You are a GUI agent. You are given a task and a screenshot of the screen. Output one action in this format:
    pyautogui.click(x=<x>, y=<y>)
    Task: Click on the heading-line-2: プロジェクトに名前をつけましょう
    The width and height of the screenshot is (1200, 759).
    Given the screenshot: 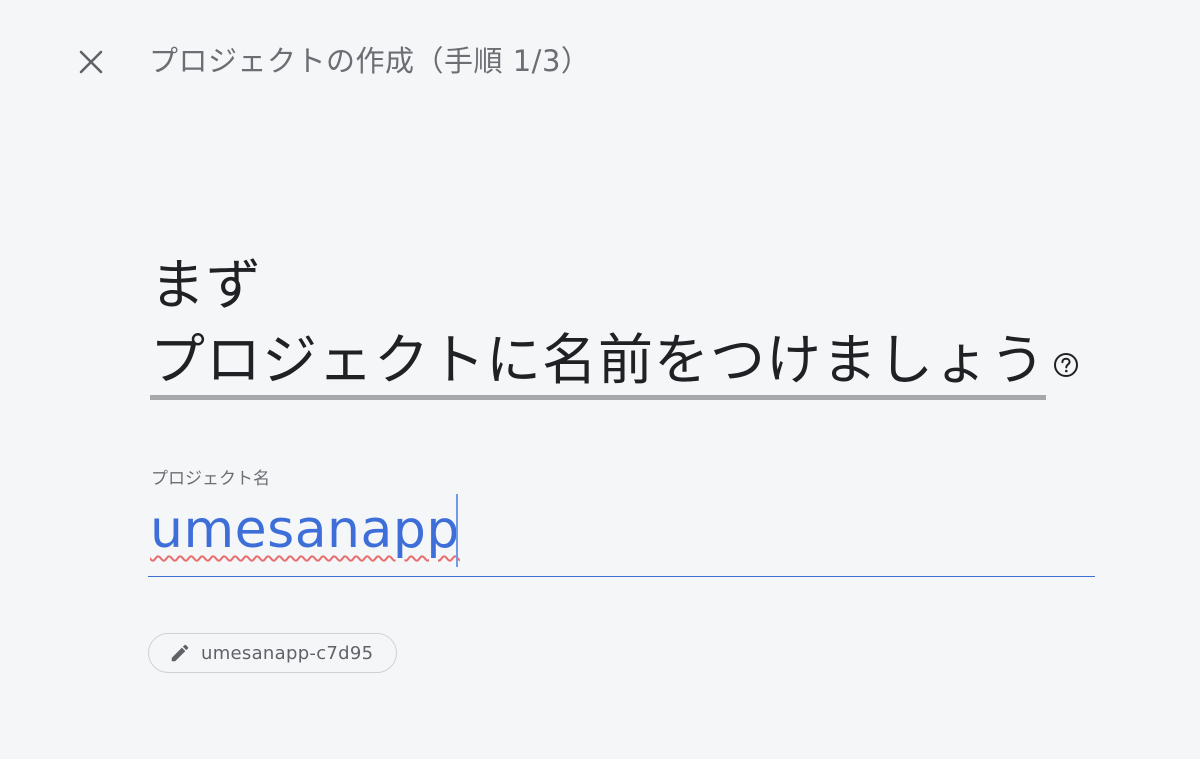 What is the action you would take?
    pyautogui.click(x=598, y=366)
    